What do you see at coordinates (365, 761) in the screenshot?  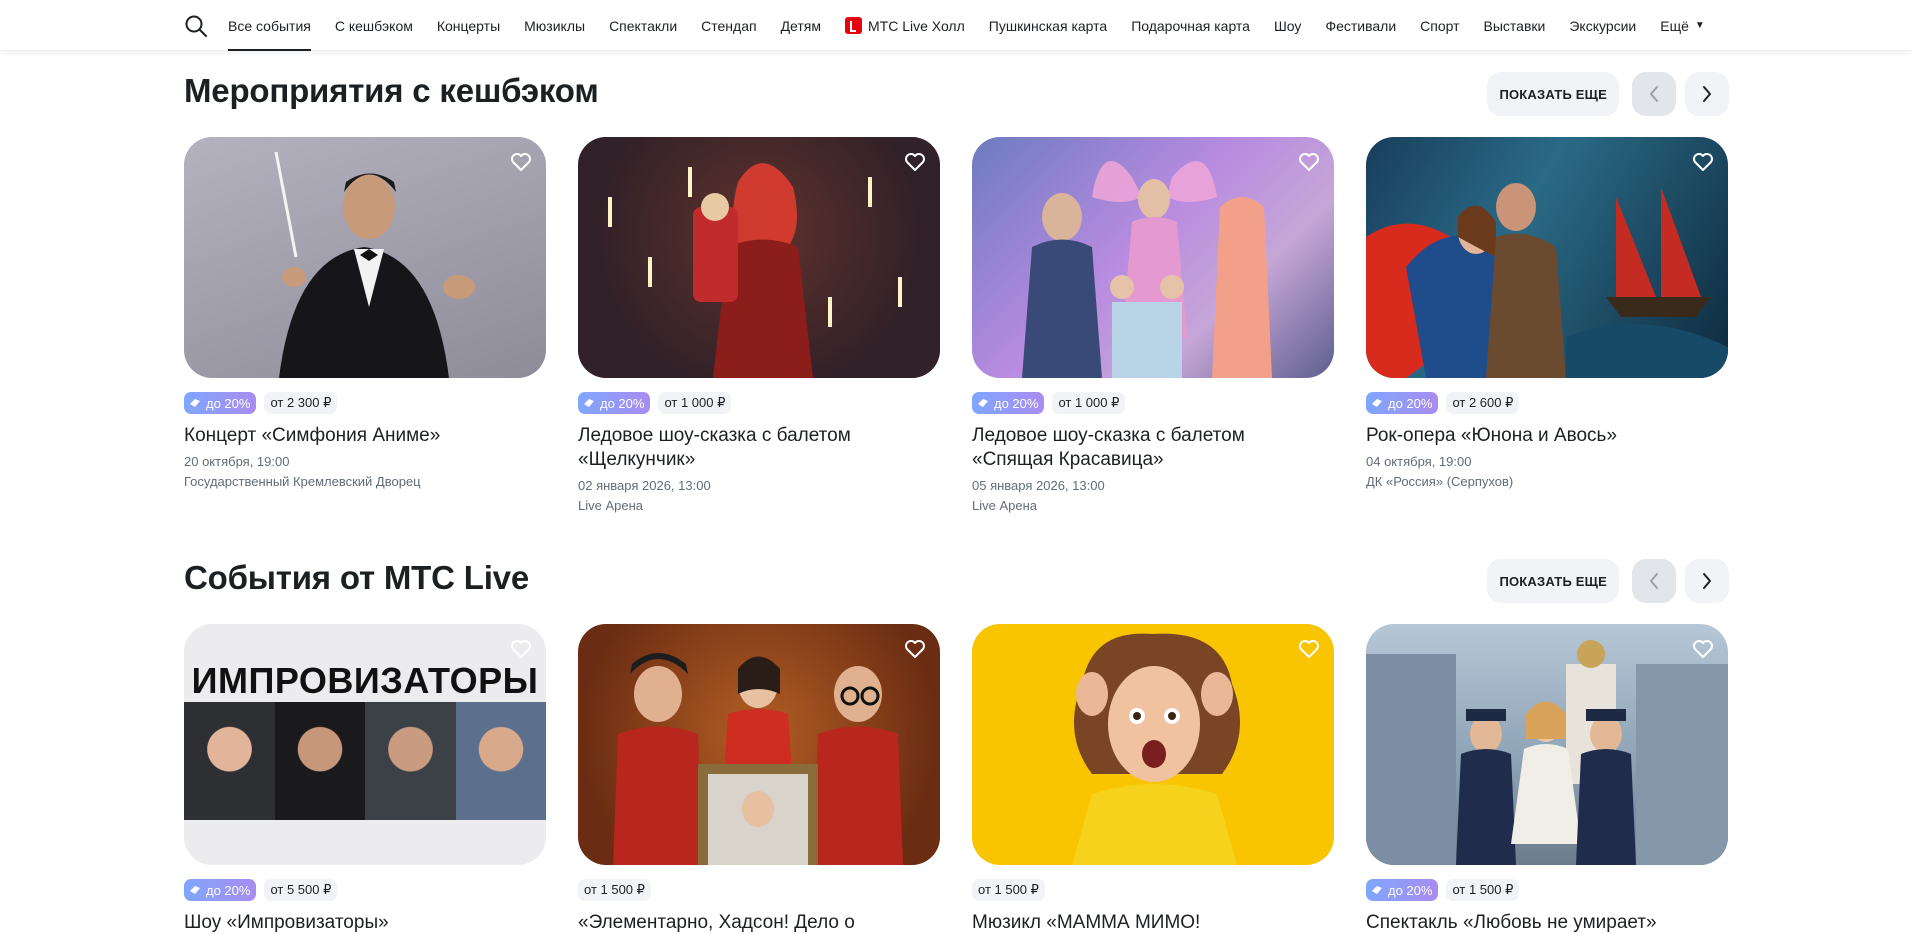 I see `performers-photo` at bounding box center [365, 761].